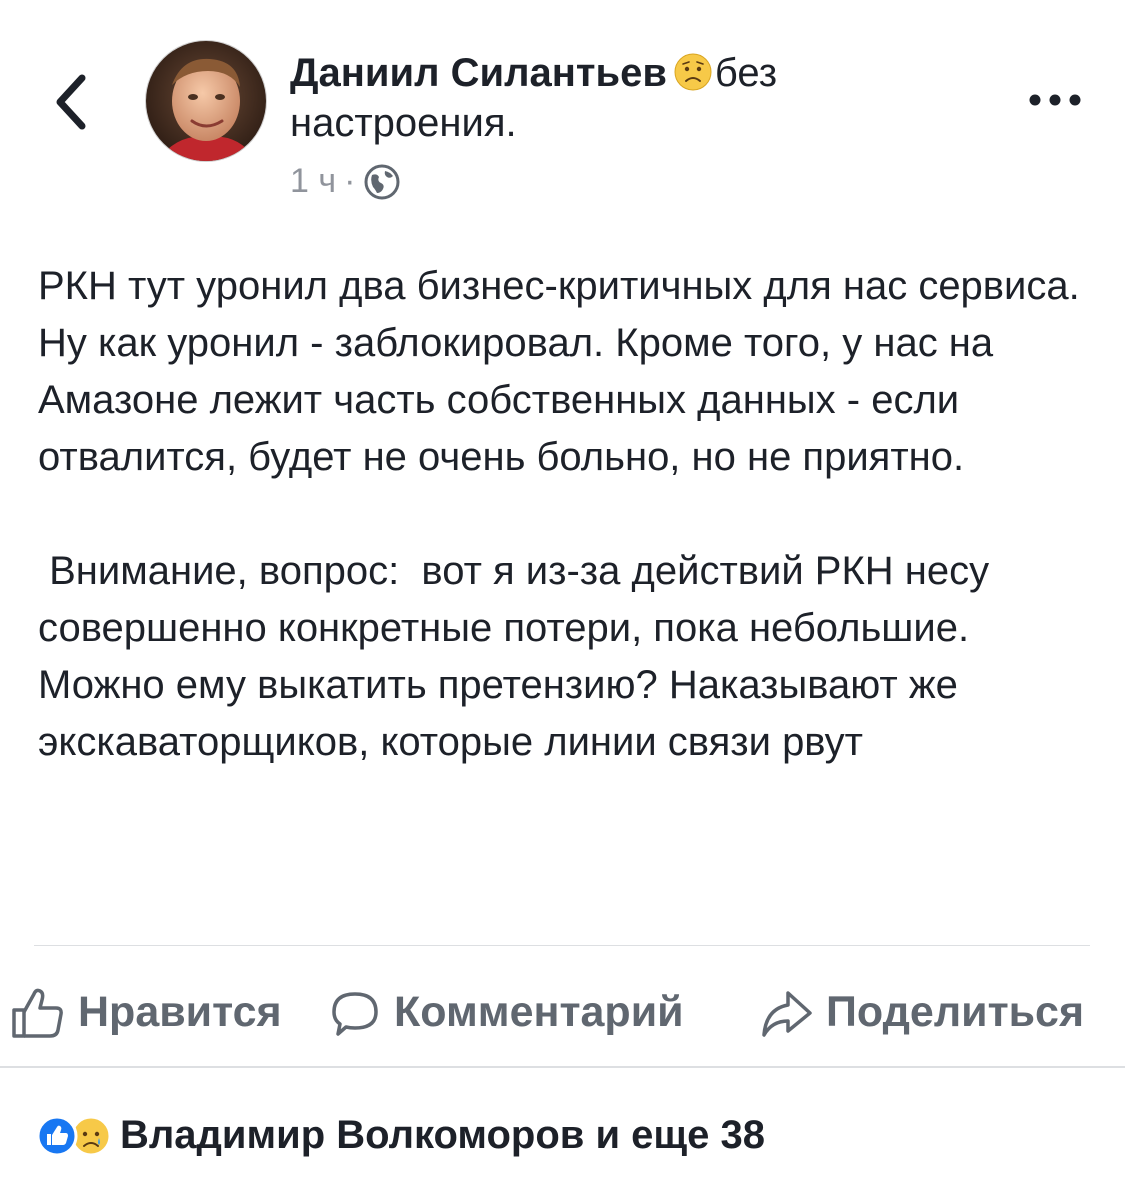 The height and width of the screenshot is (1185, 1125). Describe the element at coordinates (746, 73) in the screenshot. I see `feeling-text-1: без` at that location.